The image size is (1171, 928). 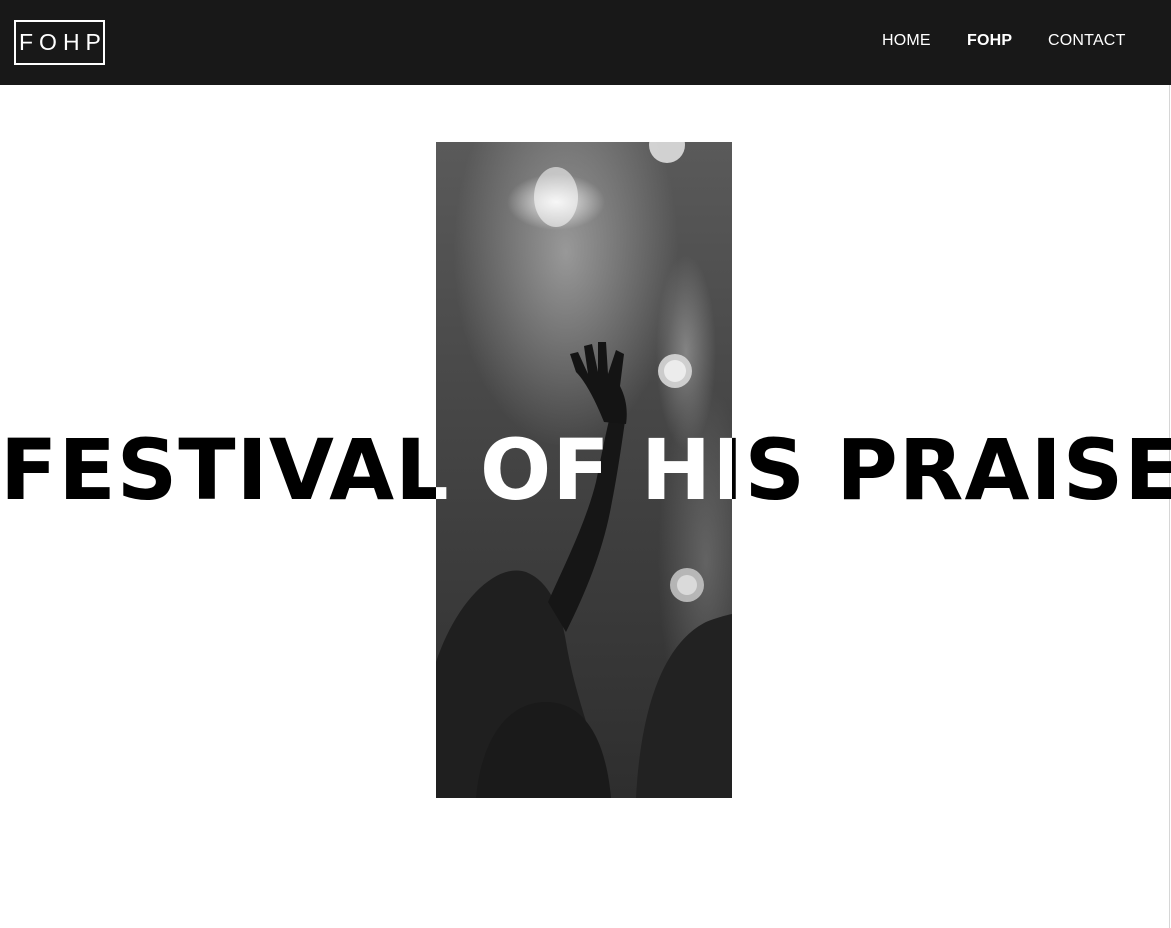 What do you see at coordinates (906, 41) in the screenshot?
I see `nav-item-home: HOME` at bounding box center [906, 41].